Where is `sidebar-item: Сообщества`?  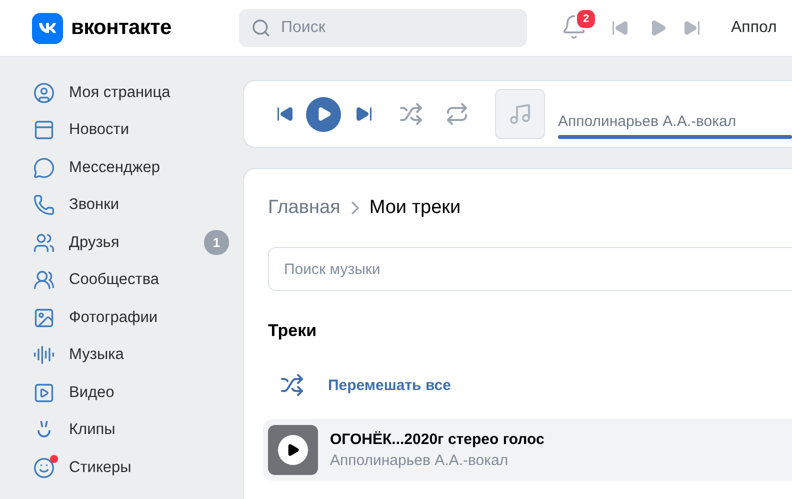 sidebar-item: Сообщества is located at coordinates (131, 280).